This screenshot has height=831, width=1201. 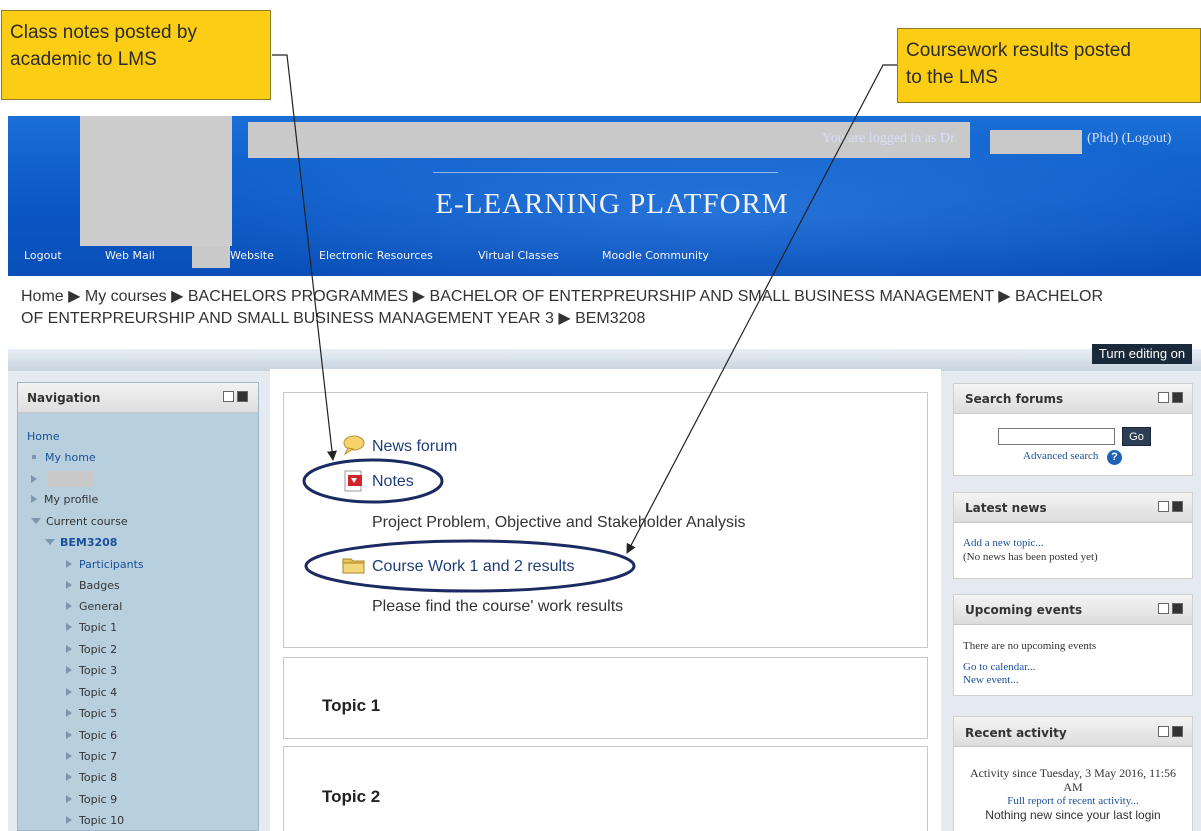 I want to click on coursework-arrow, so click(x=761, y=309).